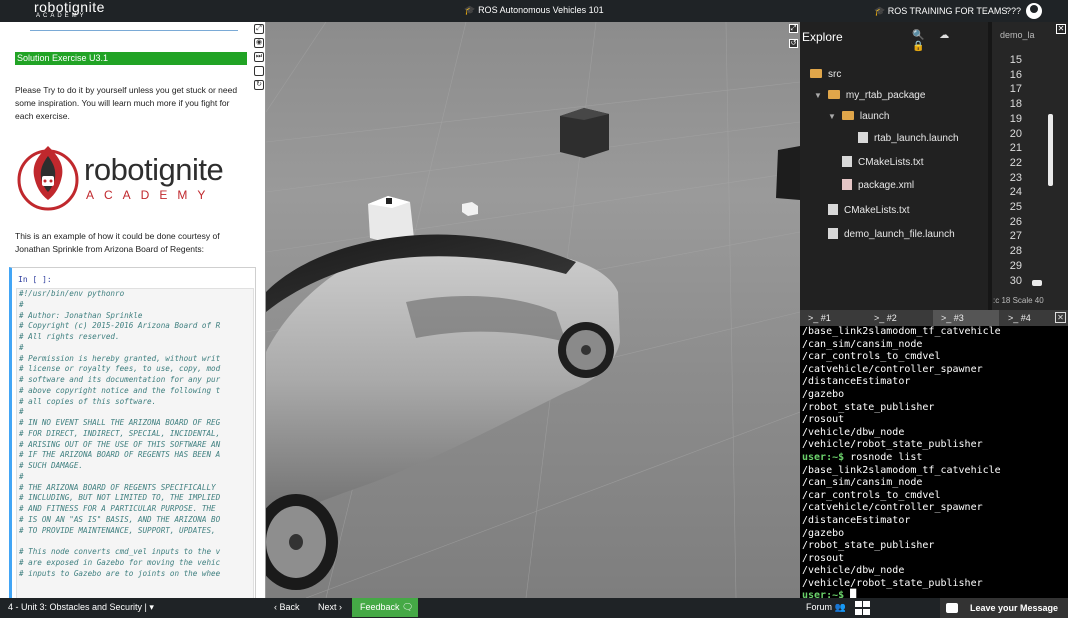  Describe the element at coordinates (878, 186) in the screenshot. I see `tree-item: package.xml` at that location.